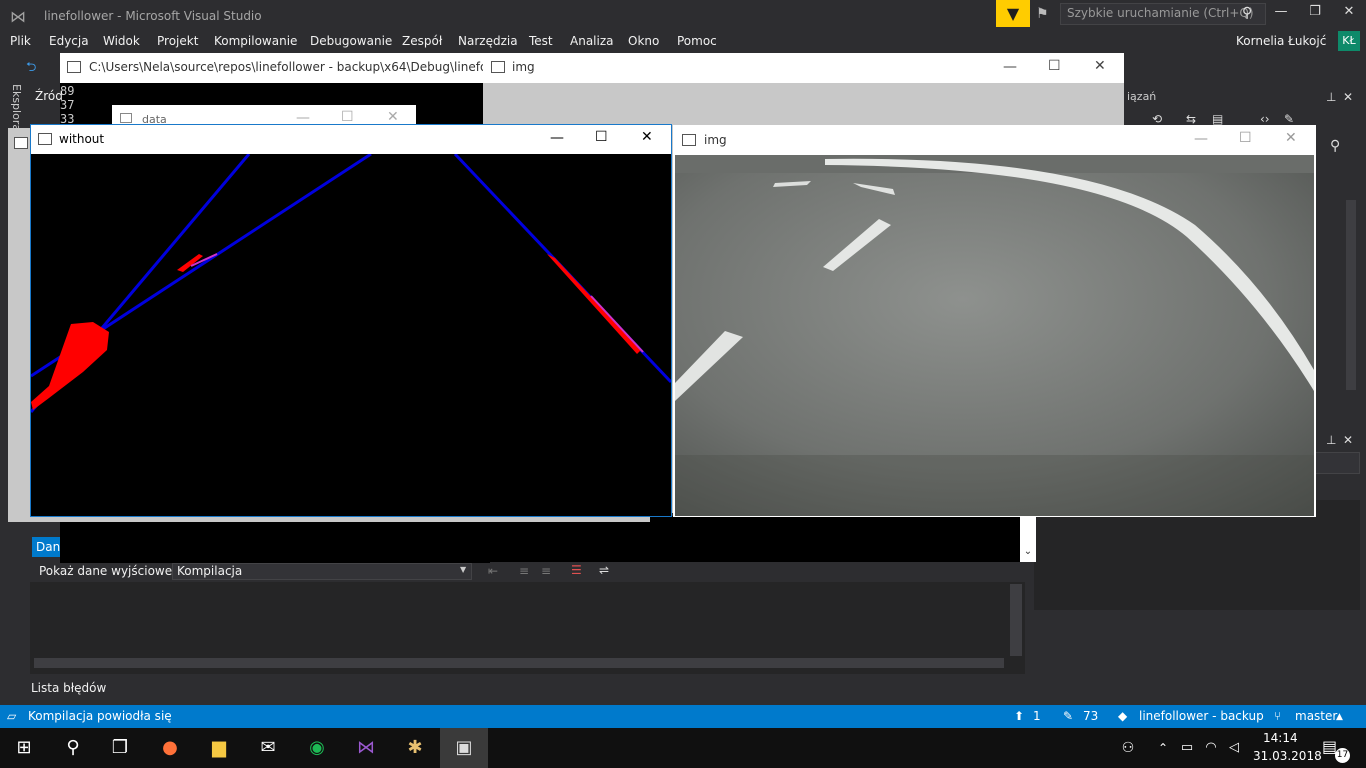 This screenshot has width=1366, height=768. I want to click on console-app-icon, so click(74, 67).